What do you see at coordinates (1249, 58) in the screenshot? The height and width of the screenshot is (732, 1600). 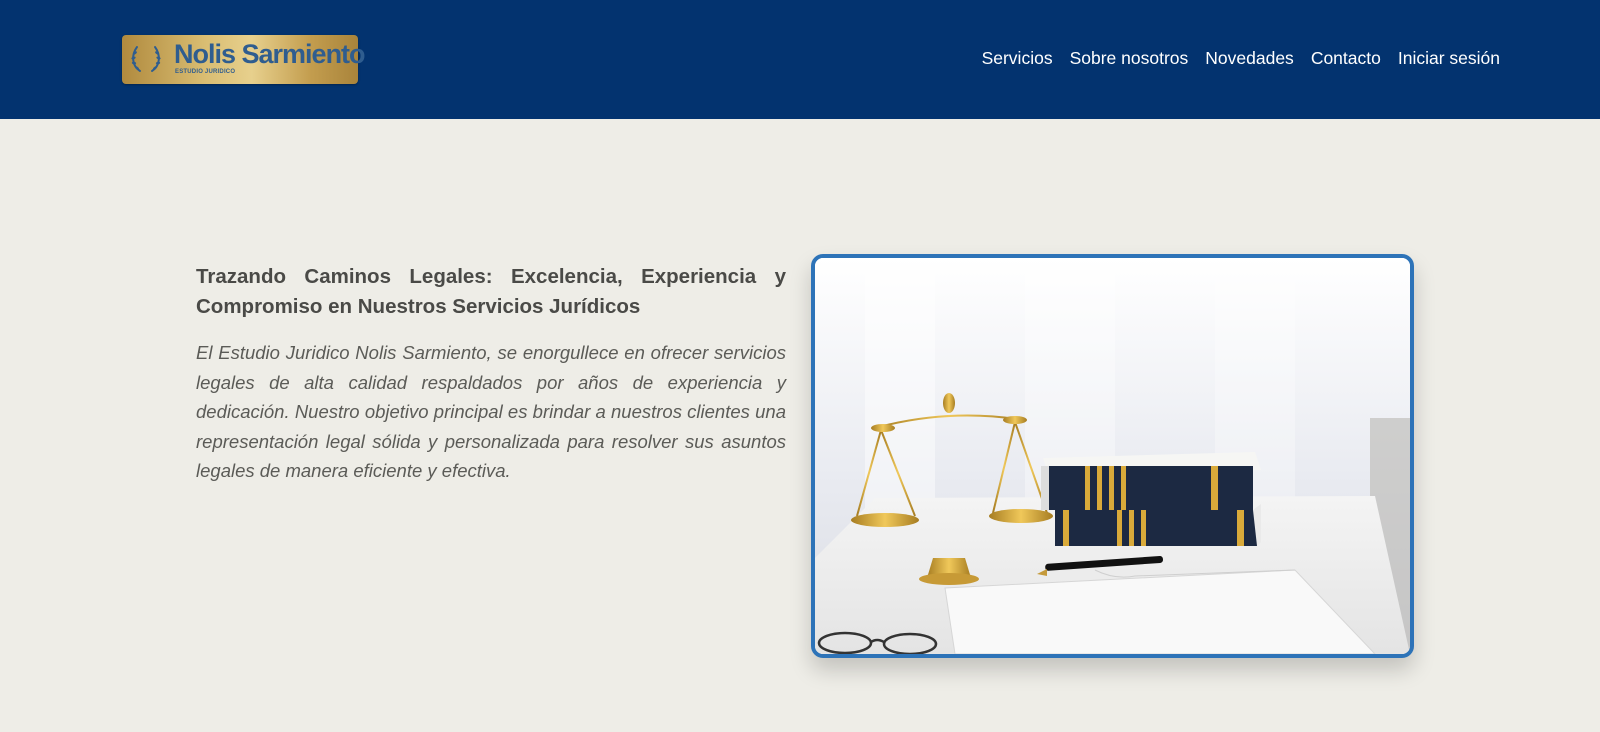 I see `nav-novedades: Novedades` at bounding box center [1249, 58].